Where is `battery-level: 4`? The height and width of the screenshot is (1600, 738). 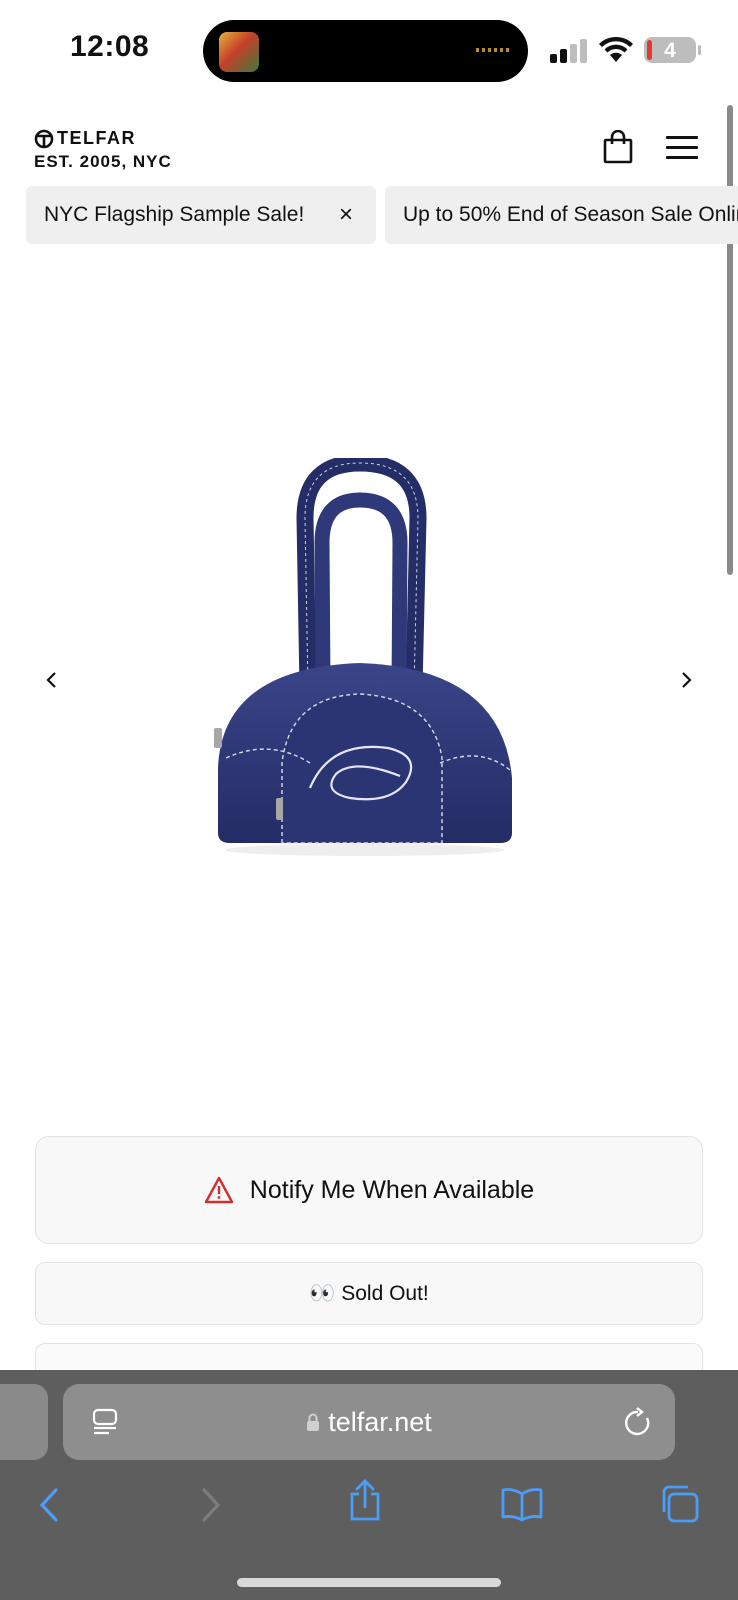
battery-level: 4 is located at coordinates (670, 50).